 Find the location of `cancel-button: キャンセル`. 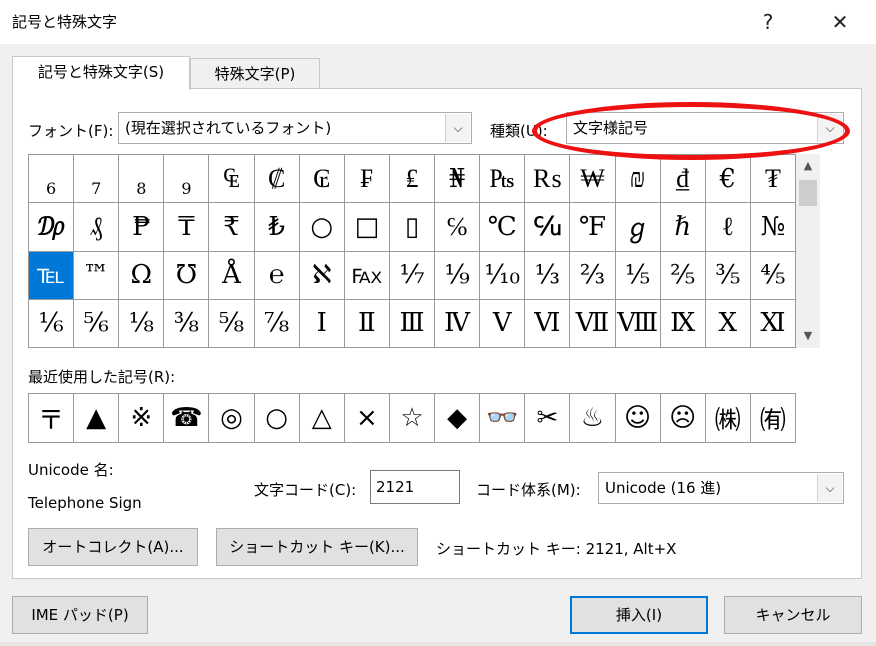

cancel-button: キャンセル is located at coordinates (793, 615).